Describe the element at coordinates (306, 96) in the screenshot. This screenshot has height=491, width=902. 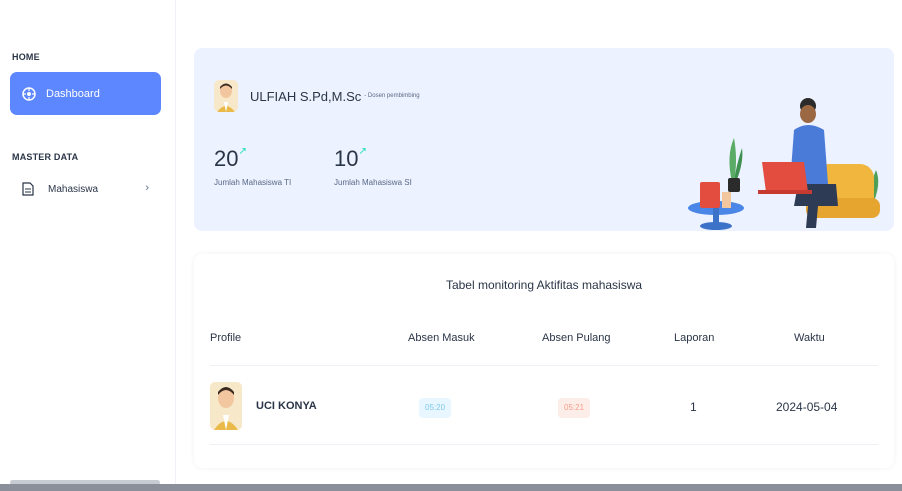
I see `user-name: ULFIAH S.Pd,M.Sc` at that location.